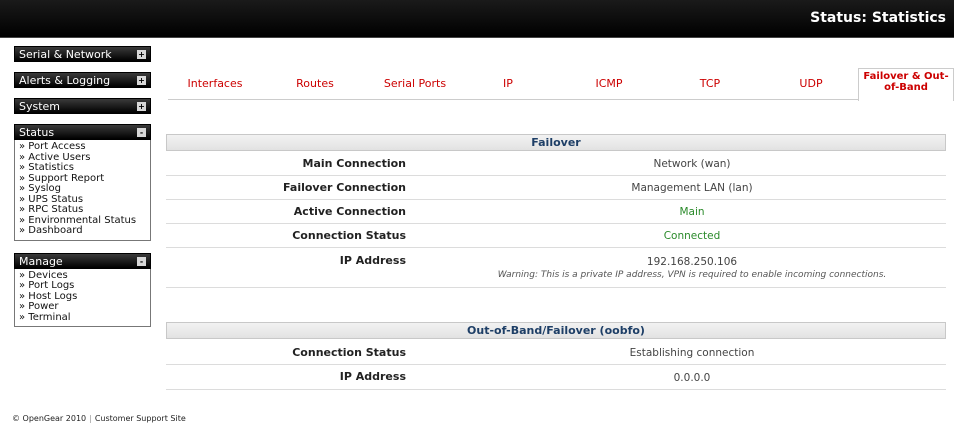 The image size is (954, 428). Describe the element at coordinates (82, 210) in the screenshot. I see `menu-item-rpc-status: » RPC Status` at that location.